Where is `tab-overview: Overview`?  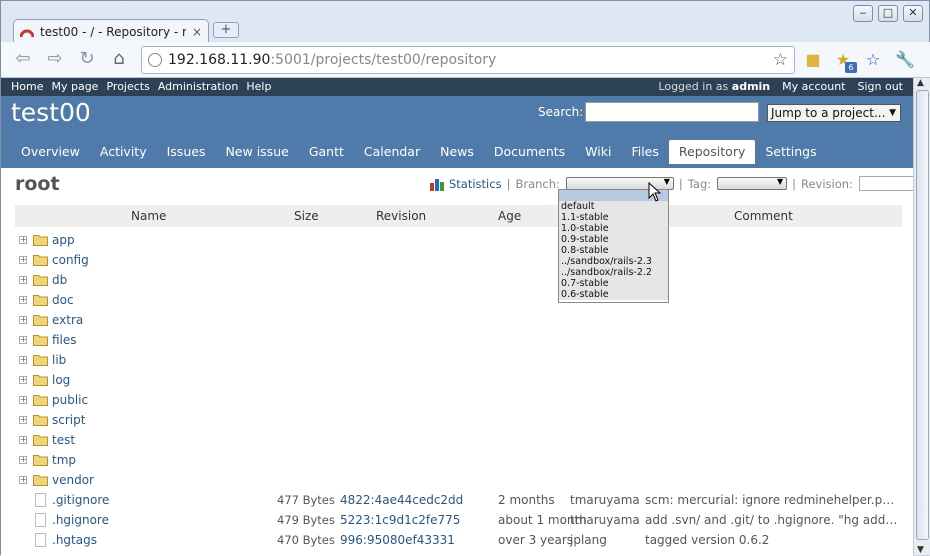
tab-overview: Overview is located at coordinates (50, 152).